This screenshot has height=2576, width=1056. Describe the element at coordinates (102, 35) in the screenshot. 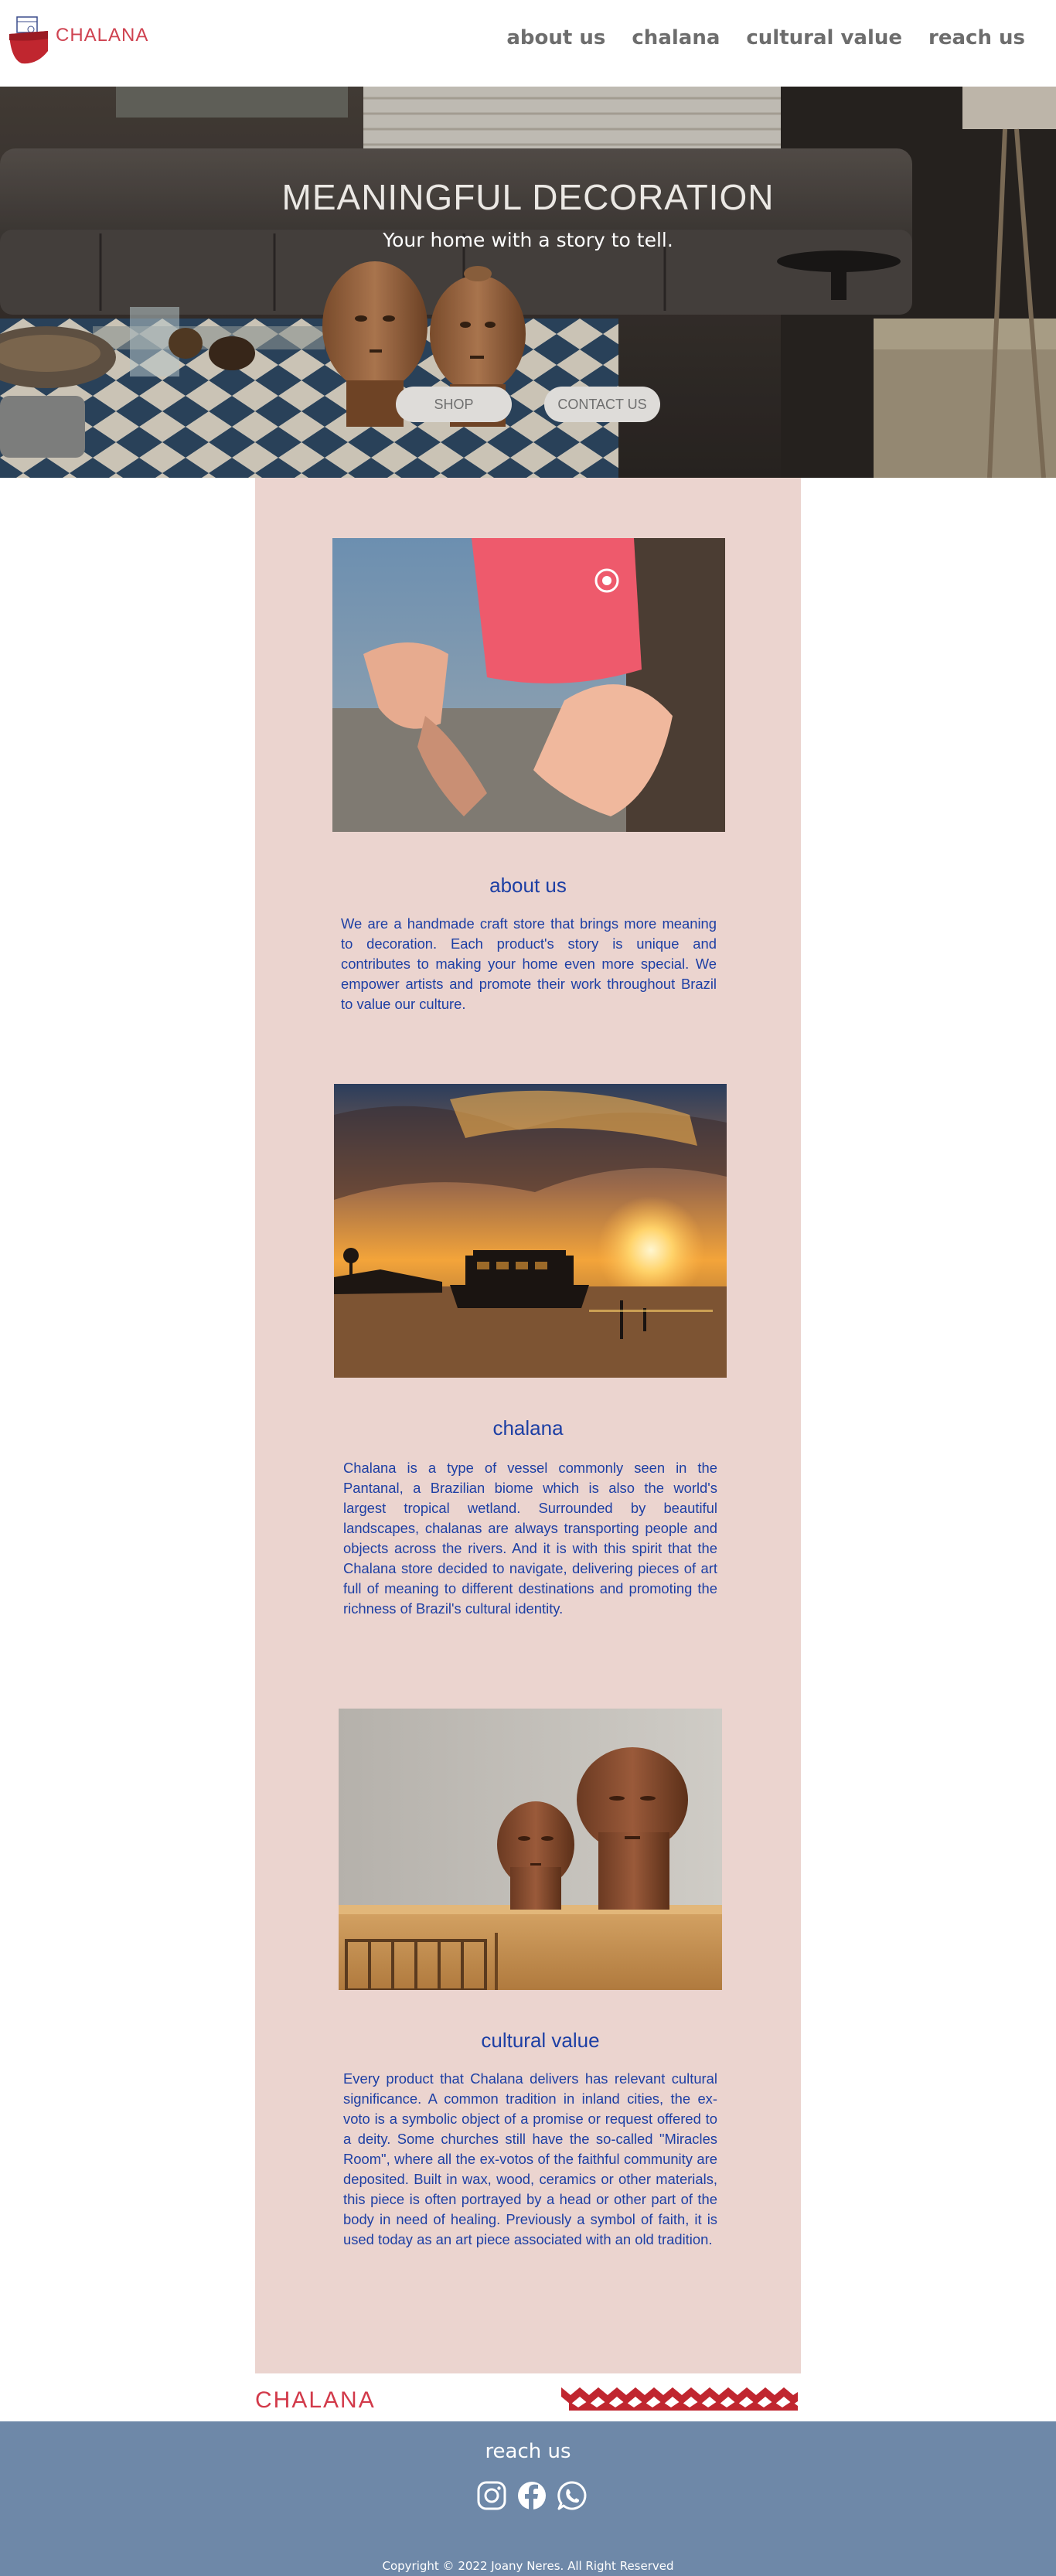

I see `logo-text: CHALANA` at that location.